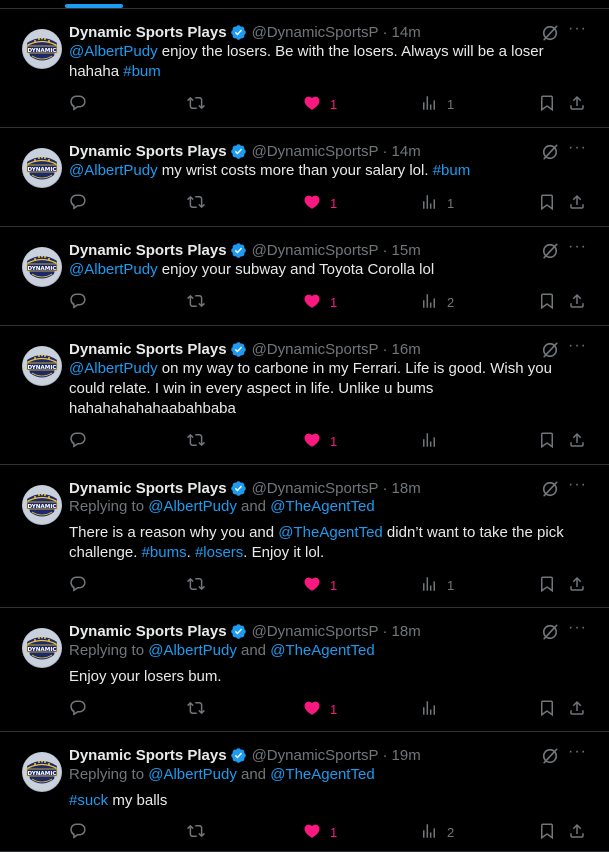  Describe the element at coordinates (406, 488) in the screenshot. I see `timestamp: 18m` at that location.